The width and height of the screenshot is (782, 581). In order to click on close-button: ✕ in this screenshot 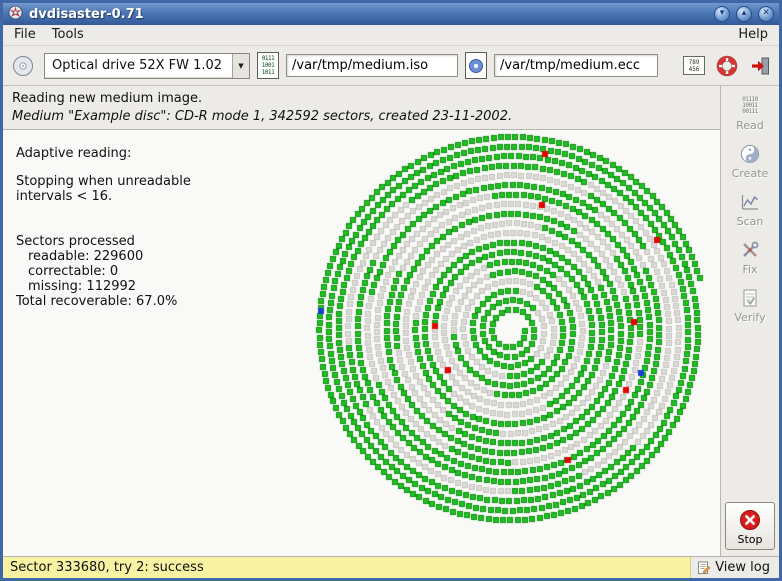, I will do `click(766, 14)`.